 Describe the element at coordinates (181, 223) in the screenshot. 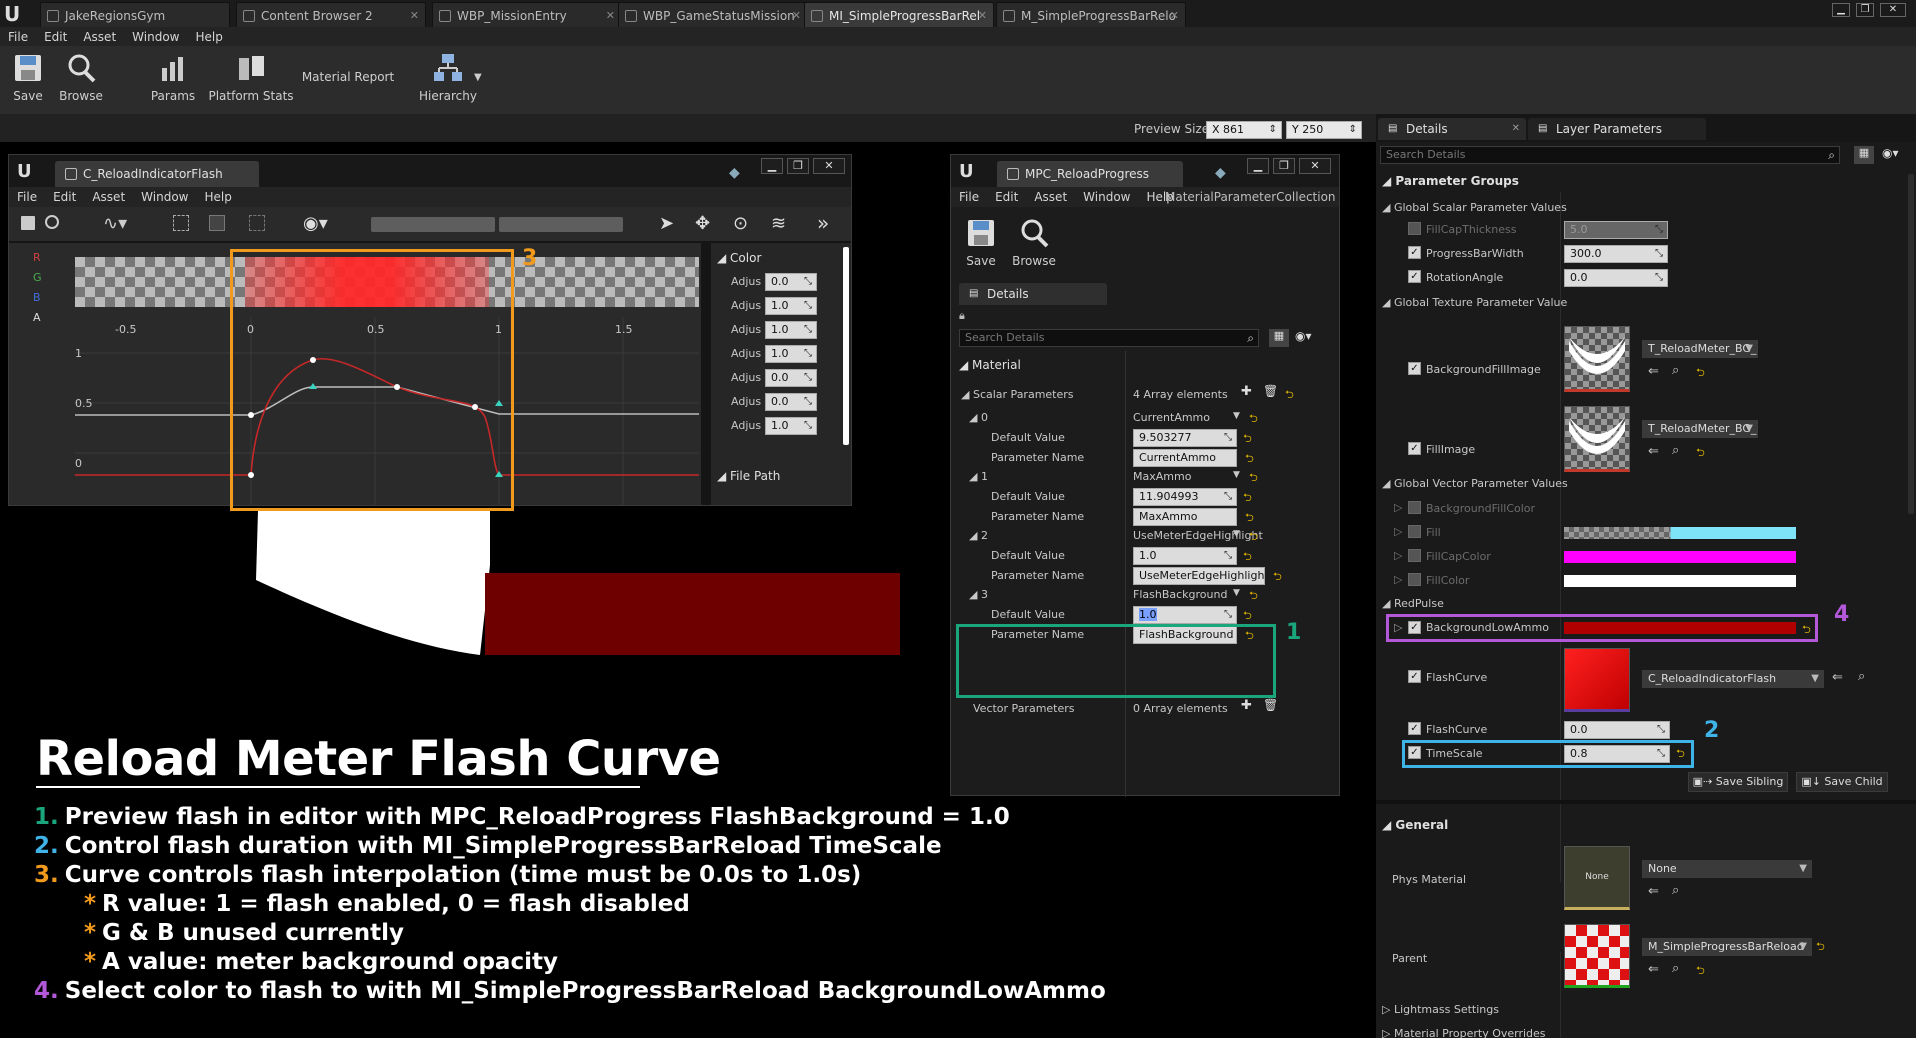

I see `select-tool-icon` at that location.